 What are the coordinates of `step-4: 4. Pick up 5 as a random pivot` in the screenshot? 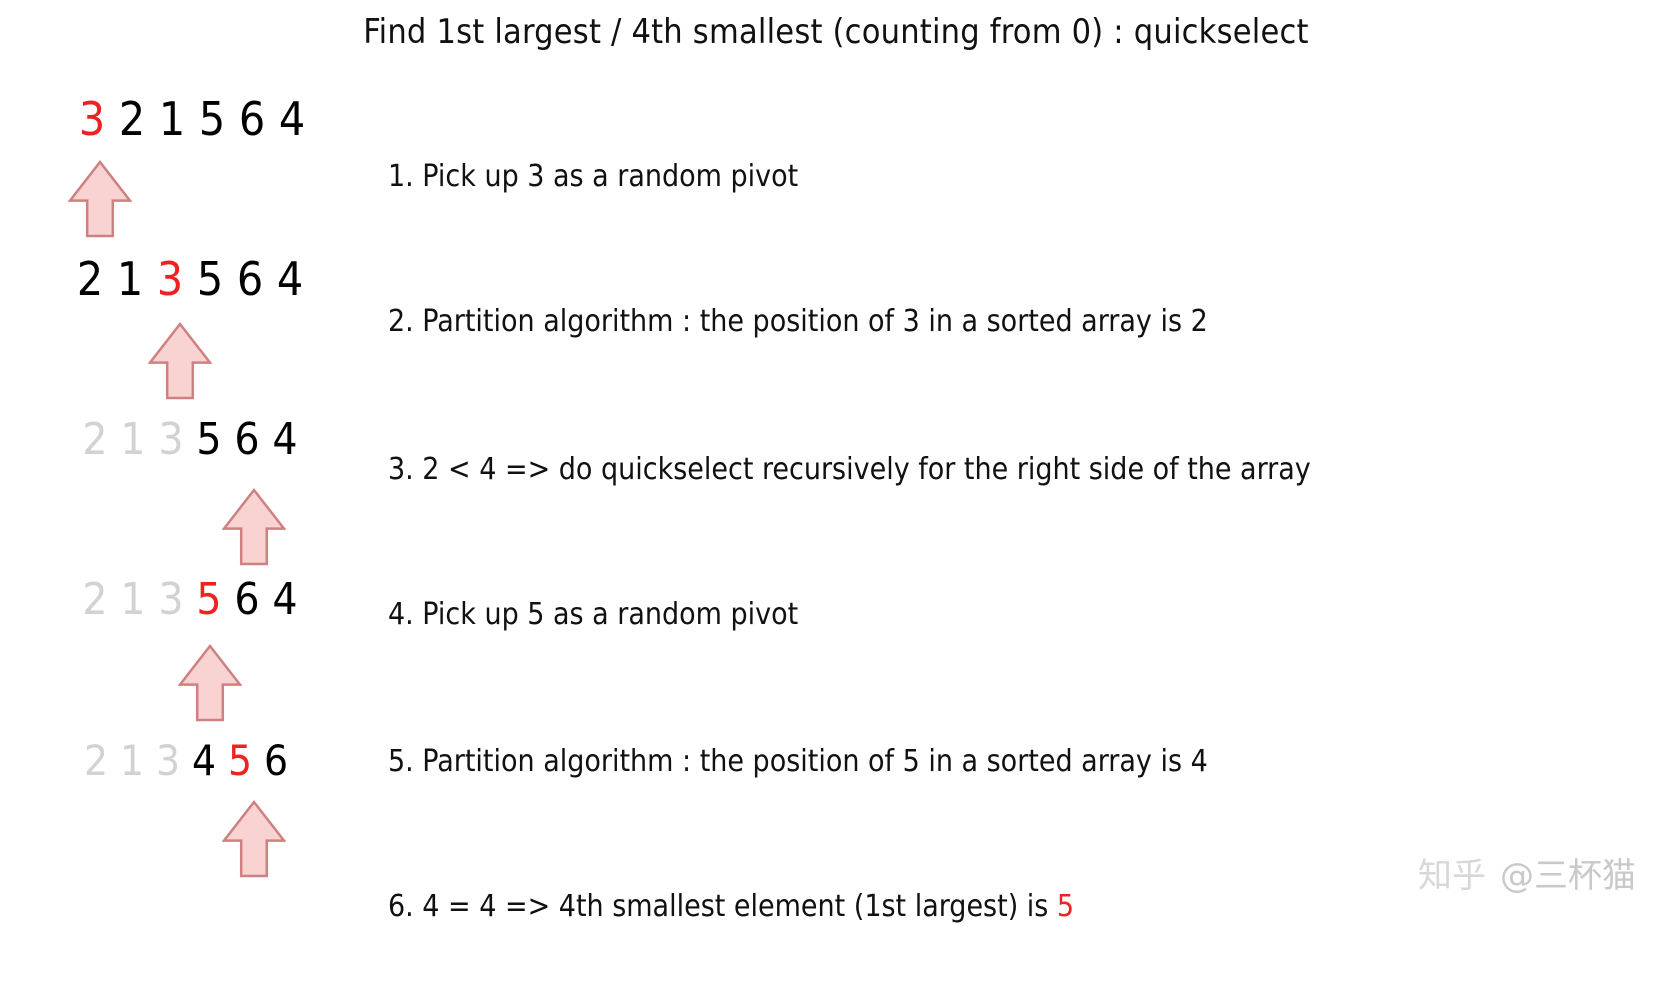 It's located at (593, 614).